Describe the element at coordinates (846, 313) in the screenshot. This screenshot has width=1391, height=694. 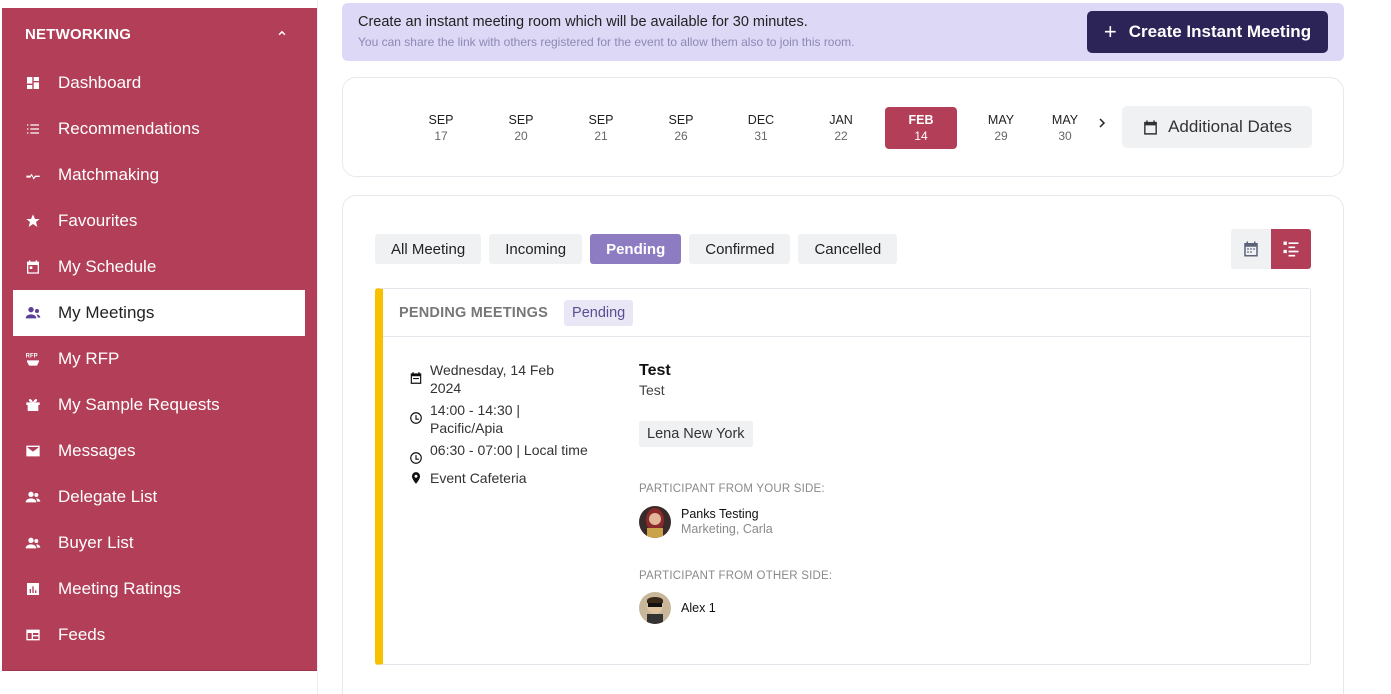
I see `panel-header: PENDING MEETINGS Pending` at that location.